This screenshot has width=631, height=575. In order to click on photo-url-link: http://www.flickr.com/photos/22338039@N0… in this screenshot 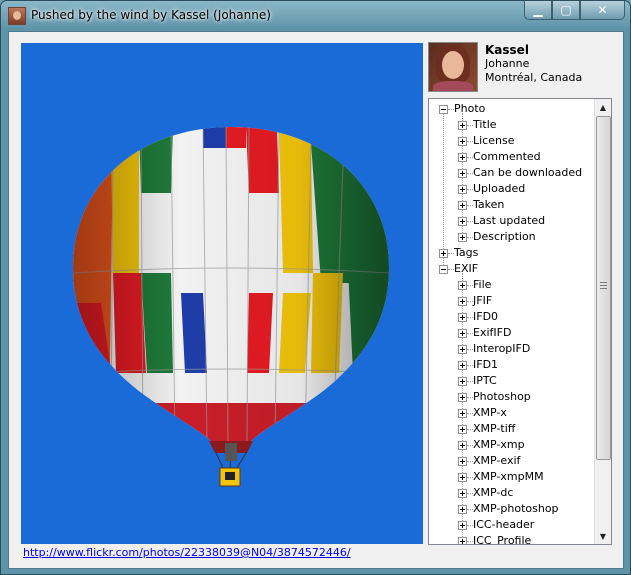, I will do `click(187, 552)`.